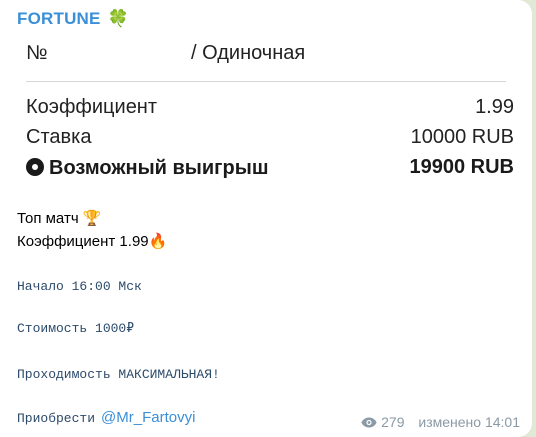 The height and width of the screenshot is (437, 536). Describe the element at coordinates (461, 167) in the screenshot. I see `row-value: 19900 RUB` at that location.